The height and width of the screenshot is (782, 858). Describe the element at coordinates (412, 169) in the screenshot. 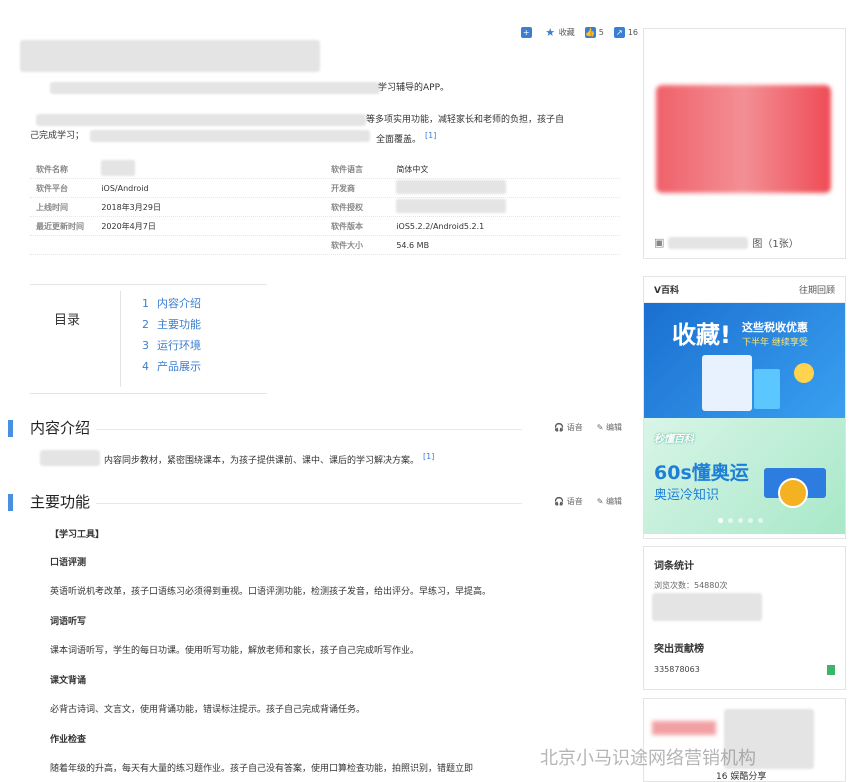

I see `info-value: 简体中文` at that location.